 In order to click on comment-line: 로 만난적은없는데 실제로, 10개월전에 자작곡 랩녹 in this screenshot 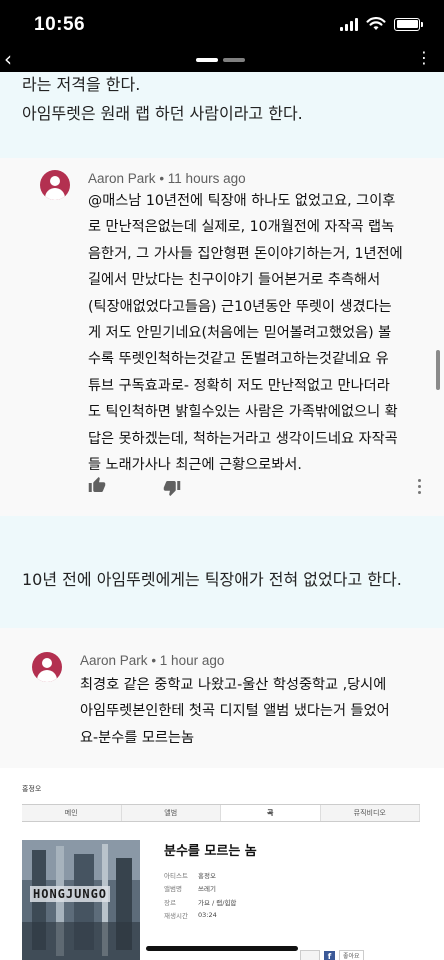, I will do `click(241, 227)`.